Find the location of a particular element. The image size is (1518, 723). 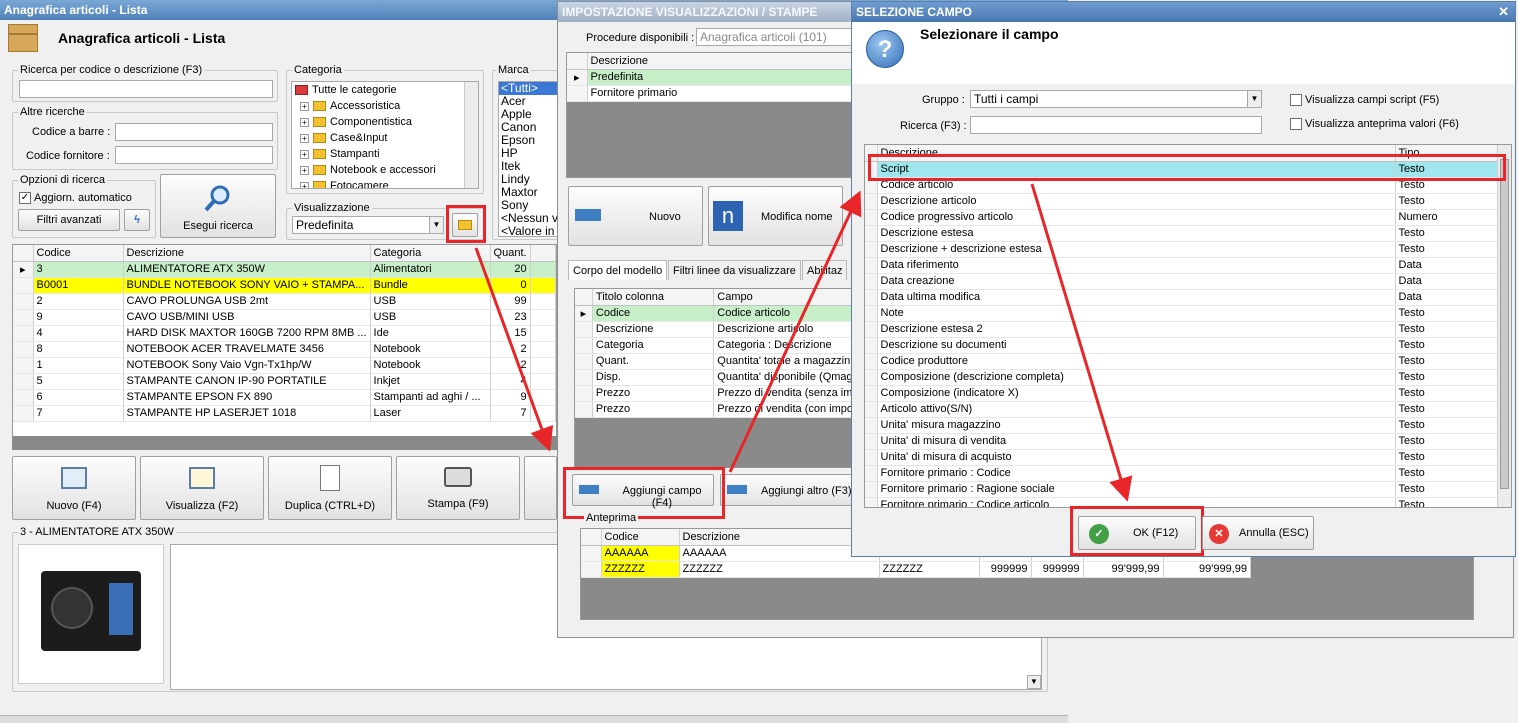

field-row: Note Testo is located at coordinates (1182, 313).